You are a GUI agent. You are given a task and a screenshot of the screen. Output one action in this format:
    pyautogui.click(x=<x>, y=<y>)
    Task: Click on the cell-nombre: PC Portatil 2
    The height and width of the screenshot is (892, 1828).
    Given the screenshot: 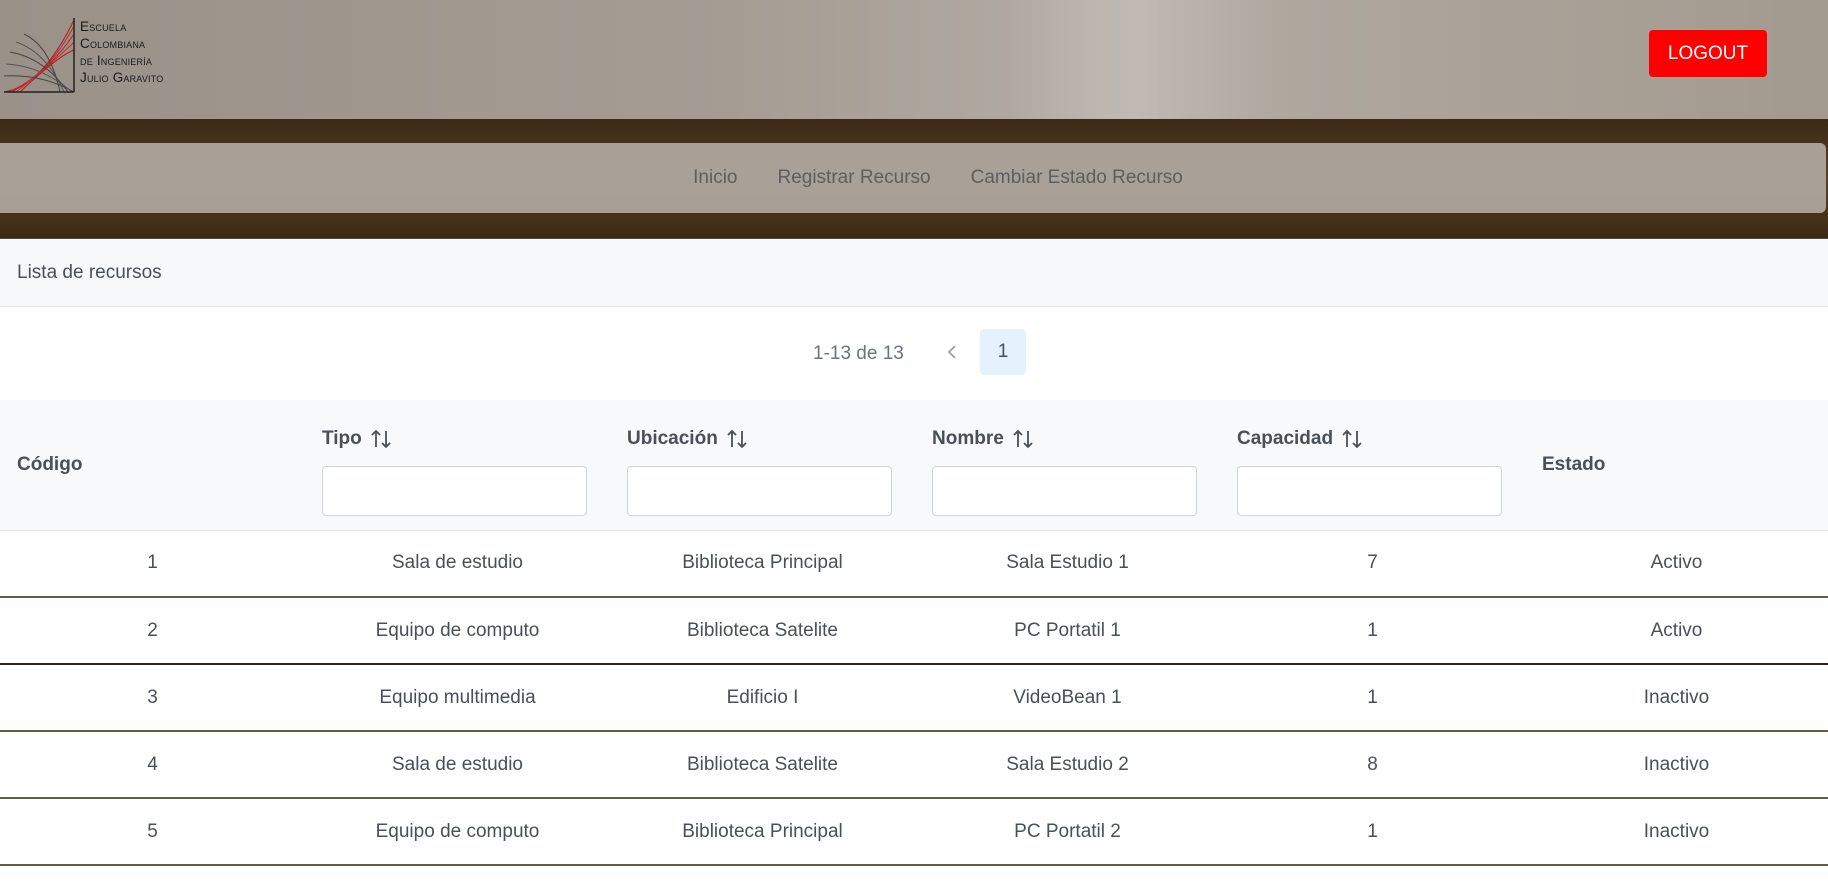 What is the action you would take?
    pyautogui.click(x=1067, y=832)
    